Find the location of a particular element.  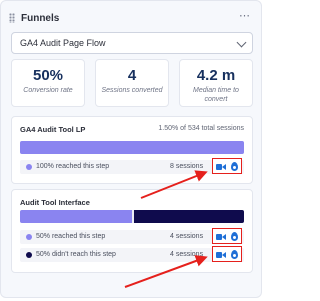

stat-median-time: 4.2 m Median time to convert is located at coordinates (216, 83).